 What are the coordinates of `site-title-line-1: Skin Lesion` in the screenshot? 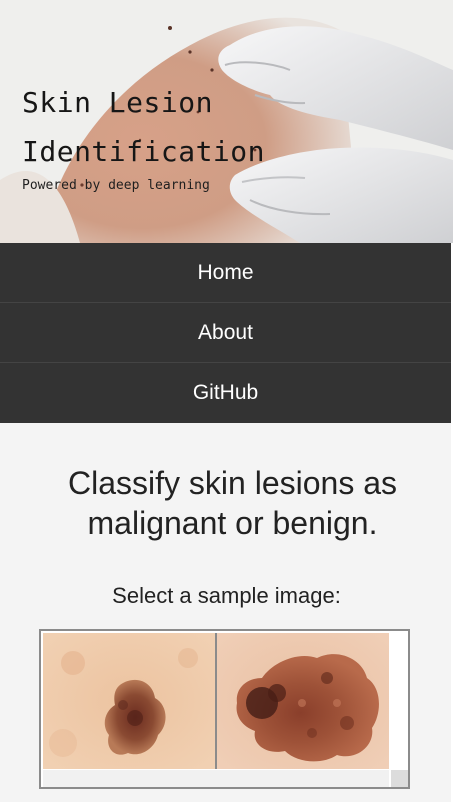 It's located at (117, 102).